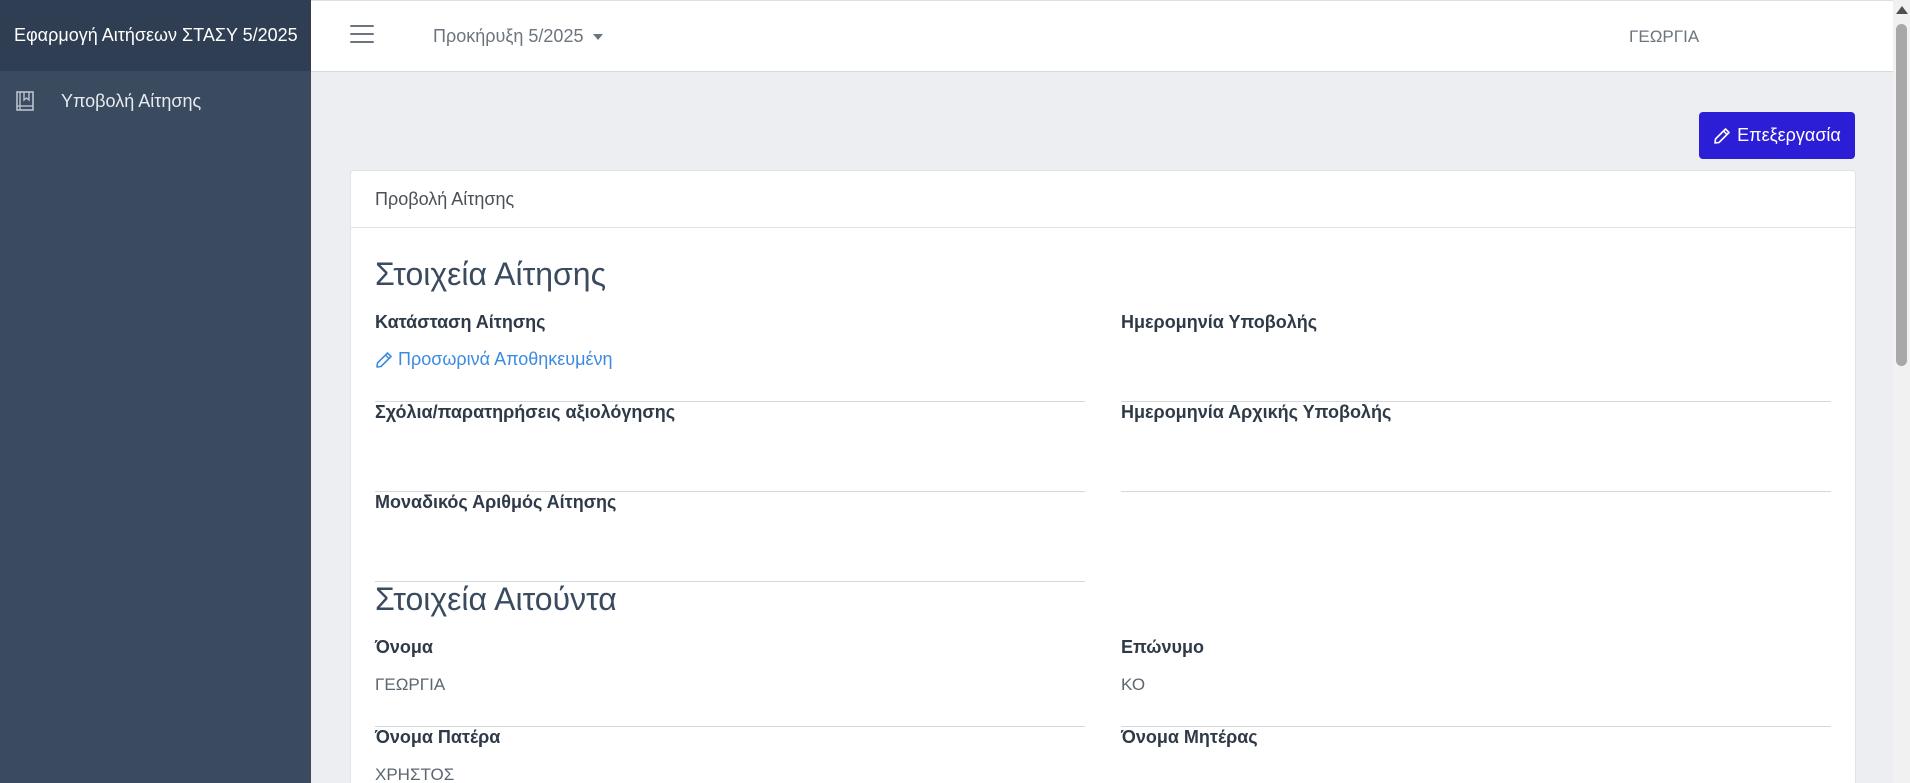 The image size is (1910, 783). I want to click on field-value: ΚΟ, so click(1133, 684).